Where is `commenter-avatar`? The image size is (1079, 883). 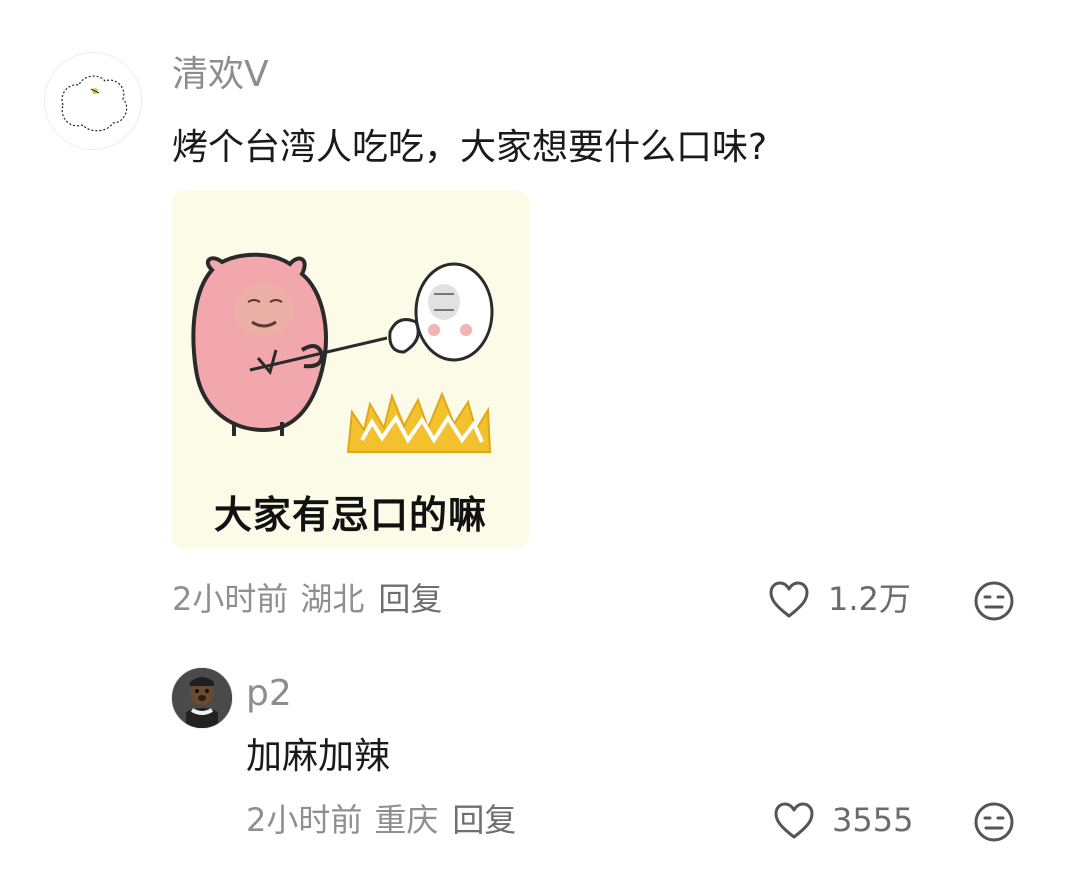 commenter-avatar is located at coordinates (93, 101).